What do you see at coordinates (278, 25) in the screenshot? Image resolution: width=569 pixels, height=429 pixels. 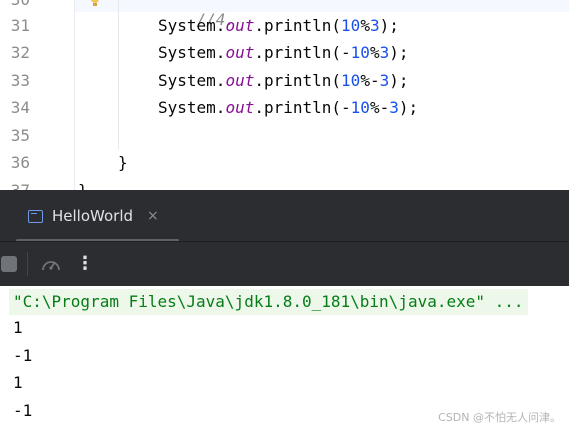 I see `code-line-31: System.out.println(10%3);` at bounding box center [278, 25].